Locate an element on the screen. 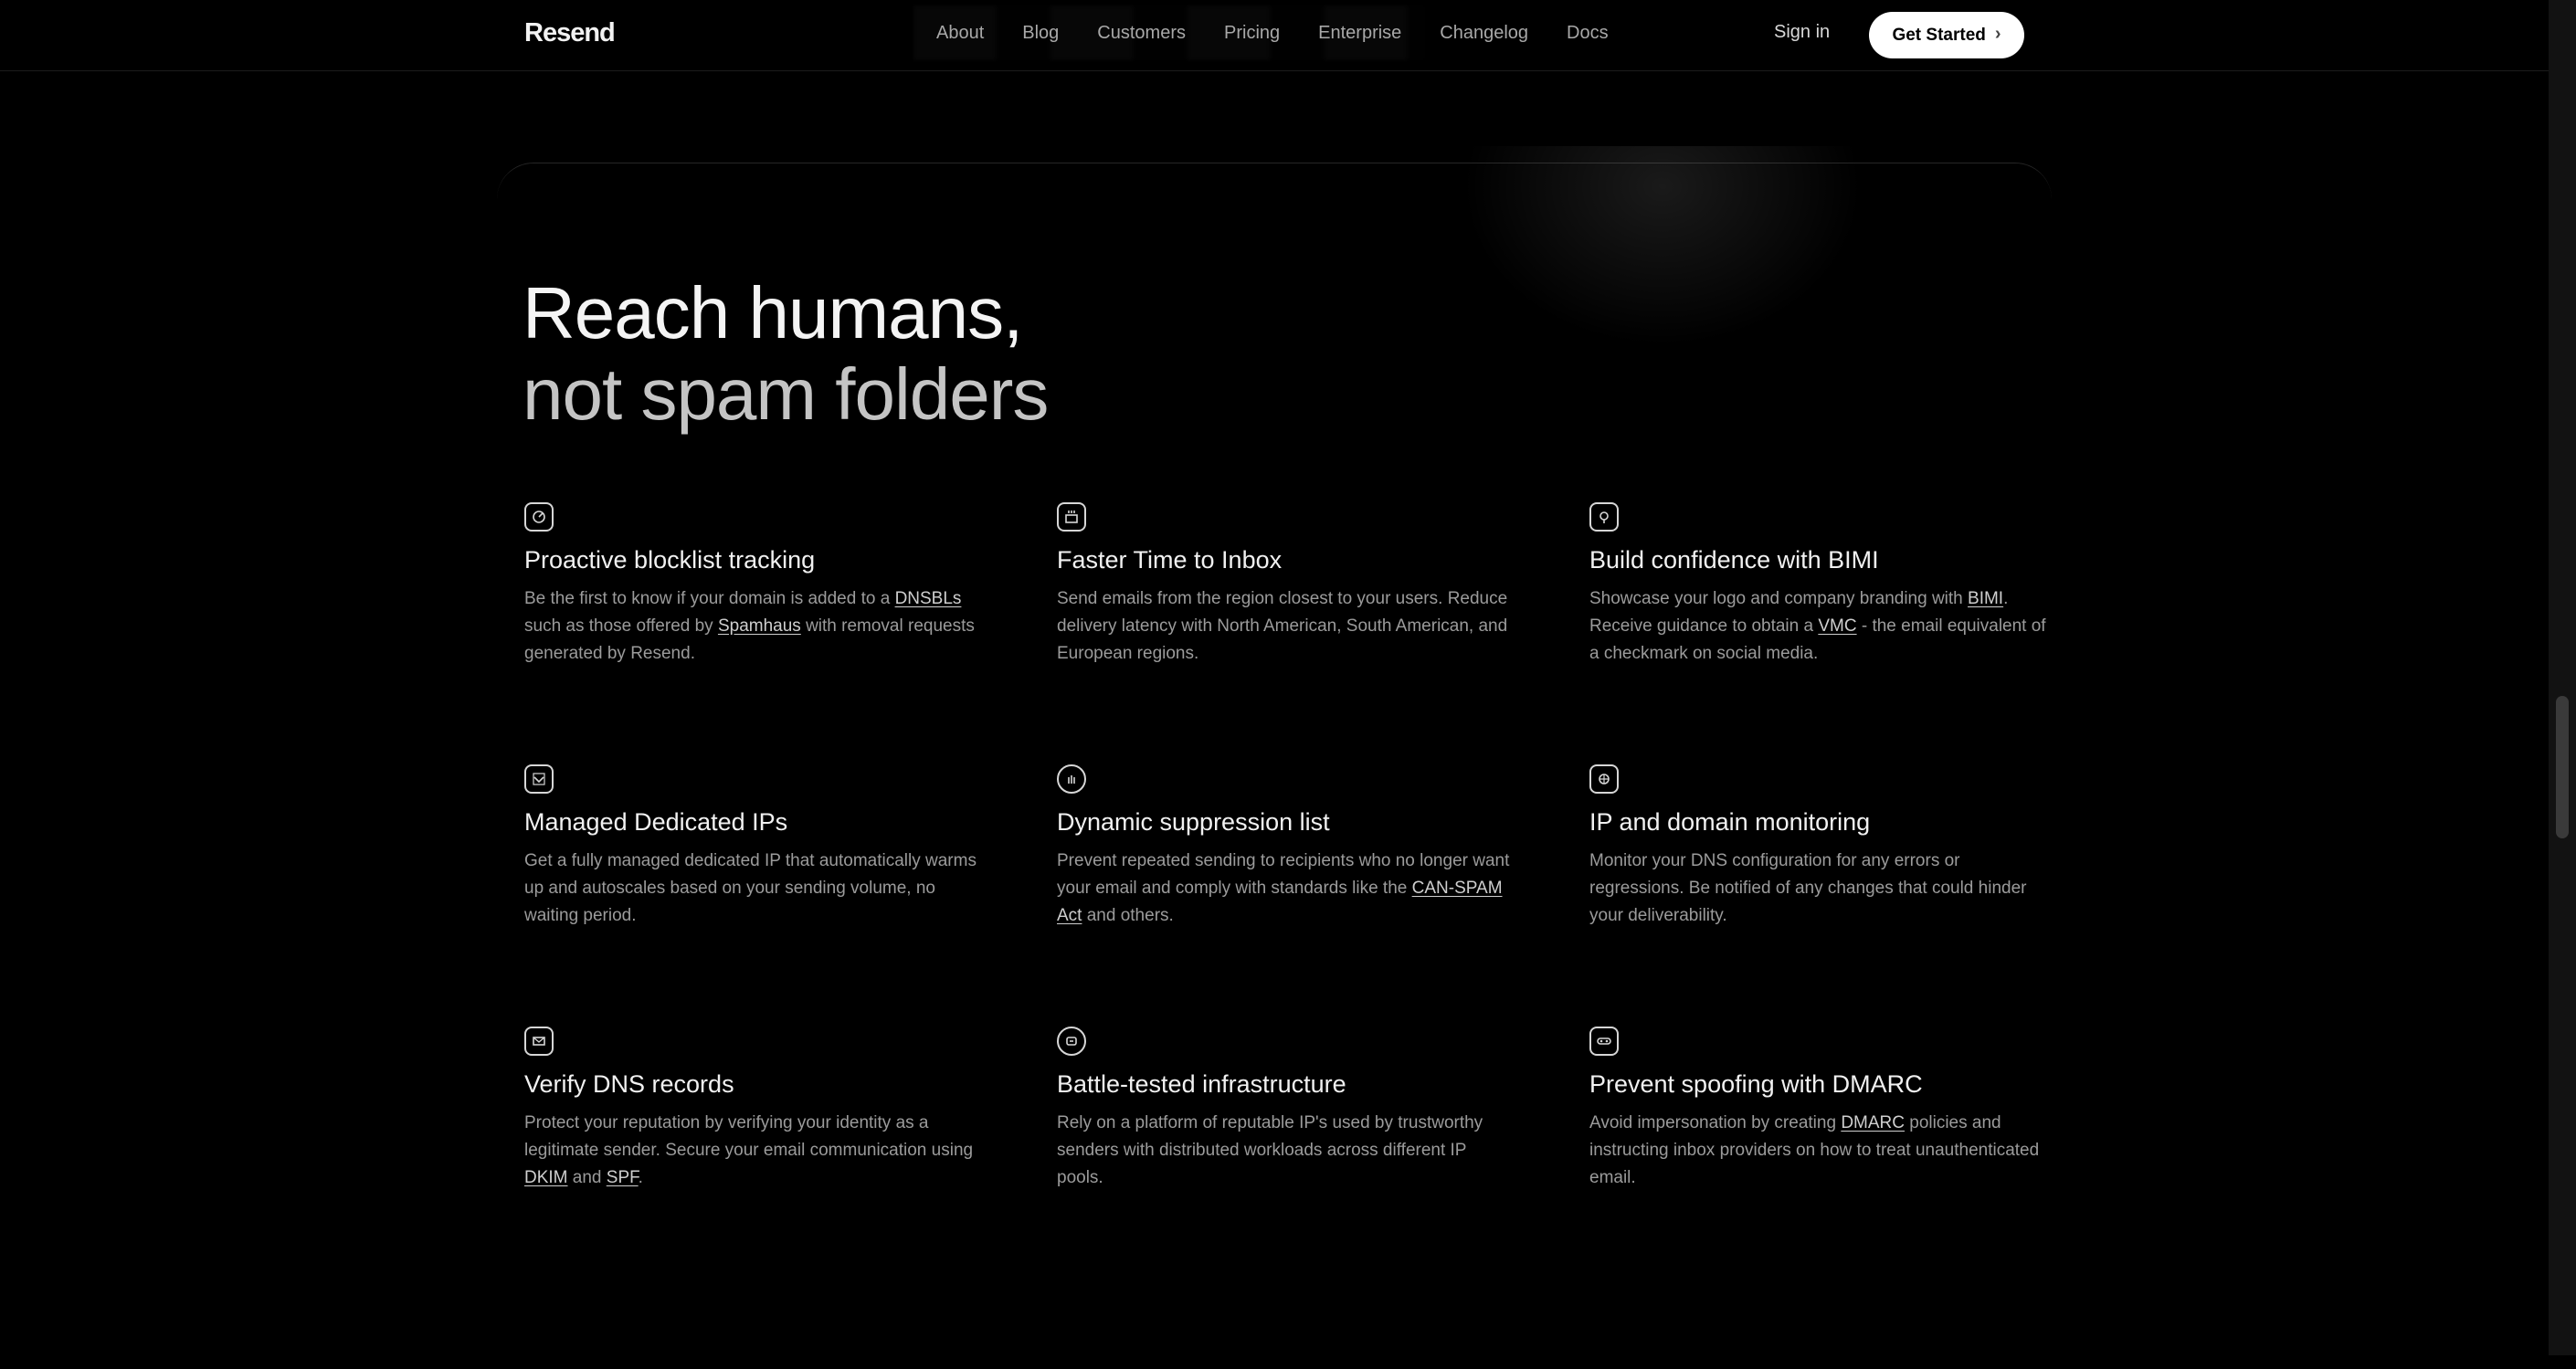 The height and width of the screenshot is (1369, 2576). inline-link-dmarc: DMARC is located at coordinates (1873, 1122).